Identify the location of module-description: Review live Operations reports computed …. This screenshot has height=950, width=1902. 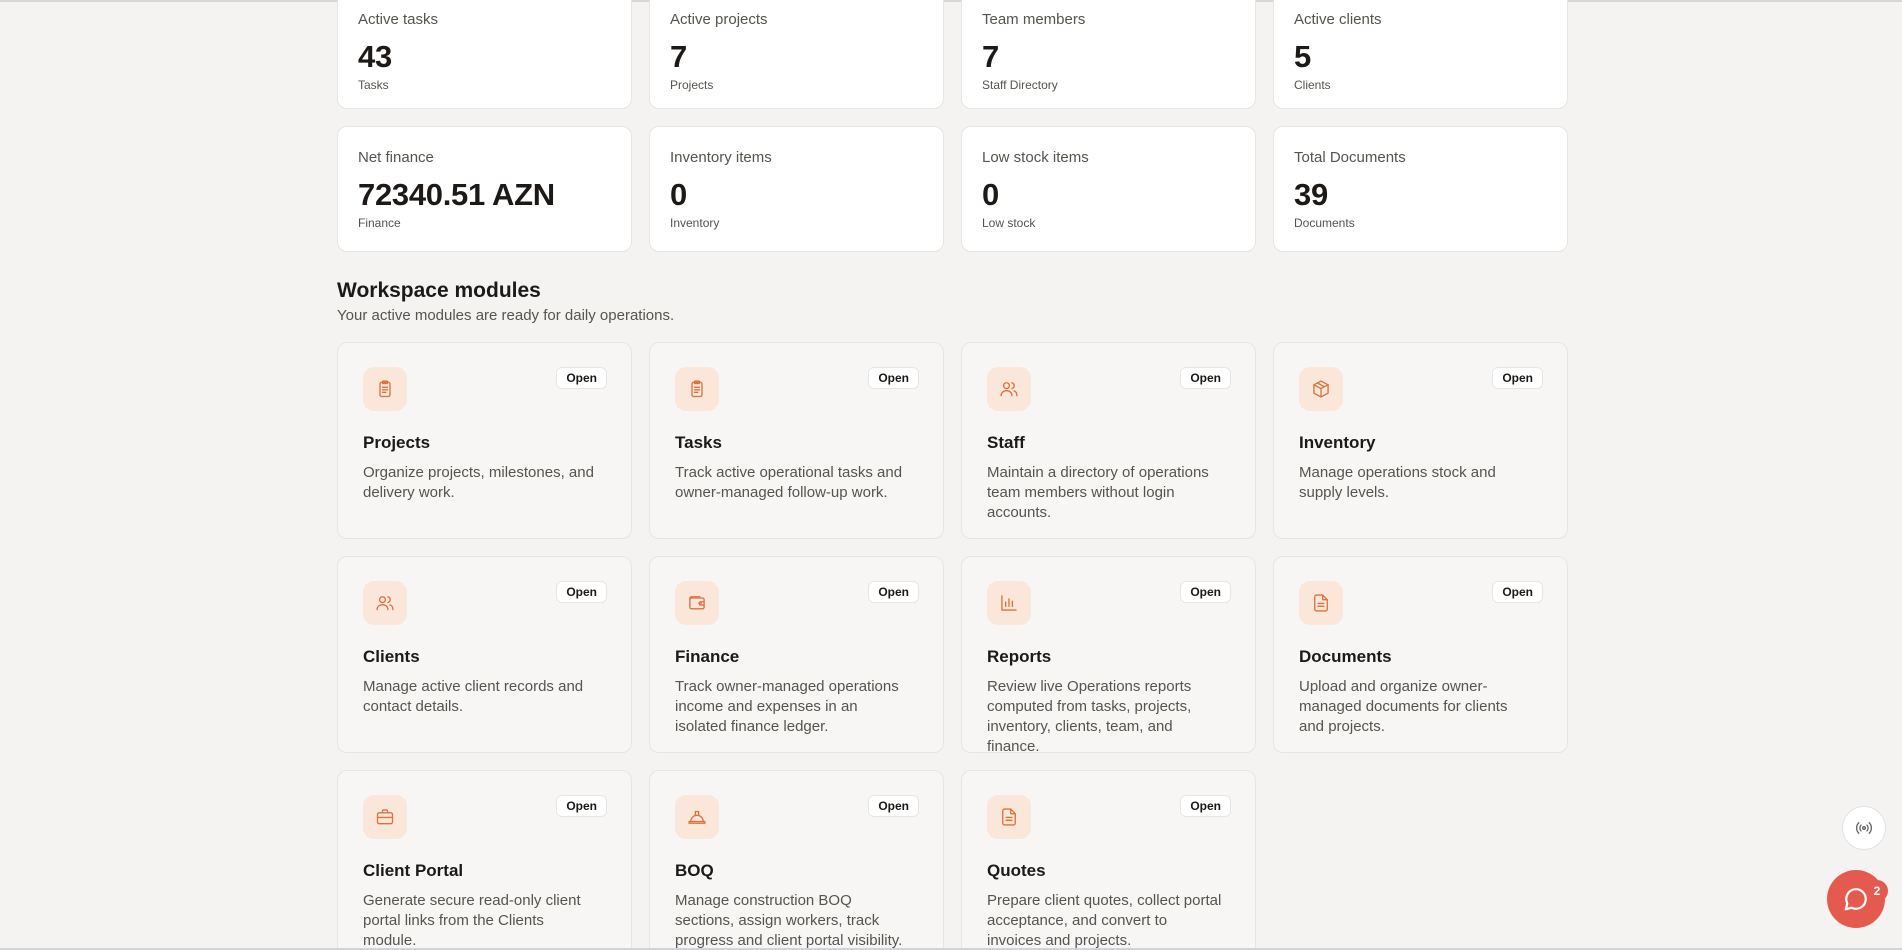
(1089, 716).